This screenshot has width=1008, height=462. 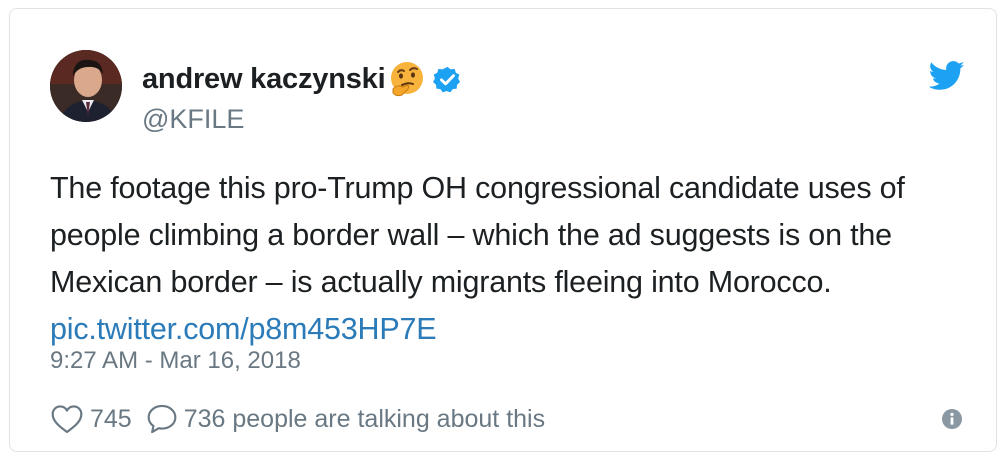 I want to click on like-count: 745, so click(x=111, y=418).